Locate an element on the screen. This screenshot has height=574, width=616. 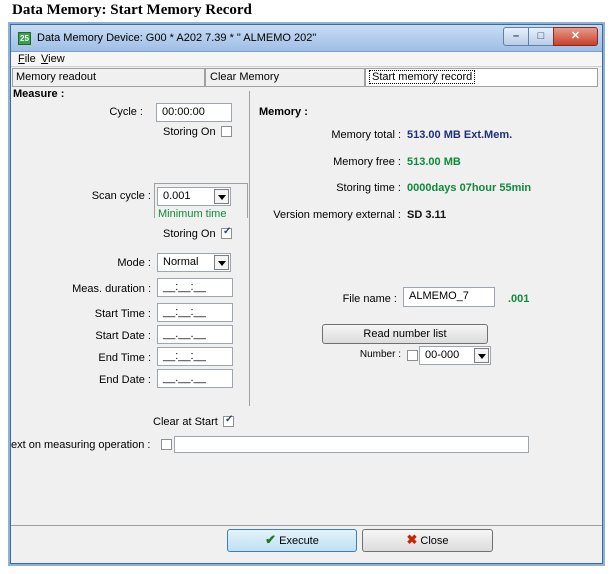
read-number-list-button: Read number list is located at coordinates (405, 334).